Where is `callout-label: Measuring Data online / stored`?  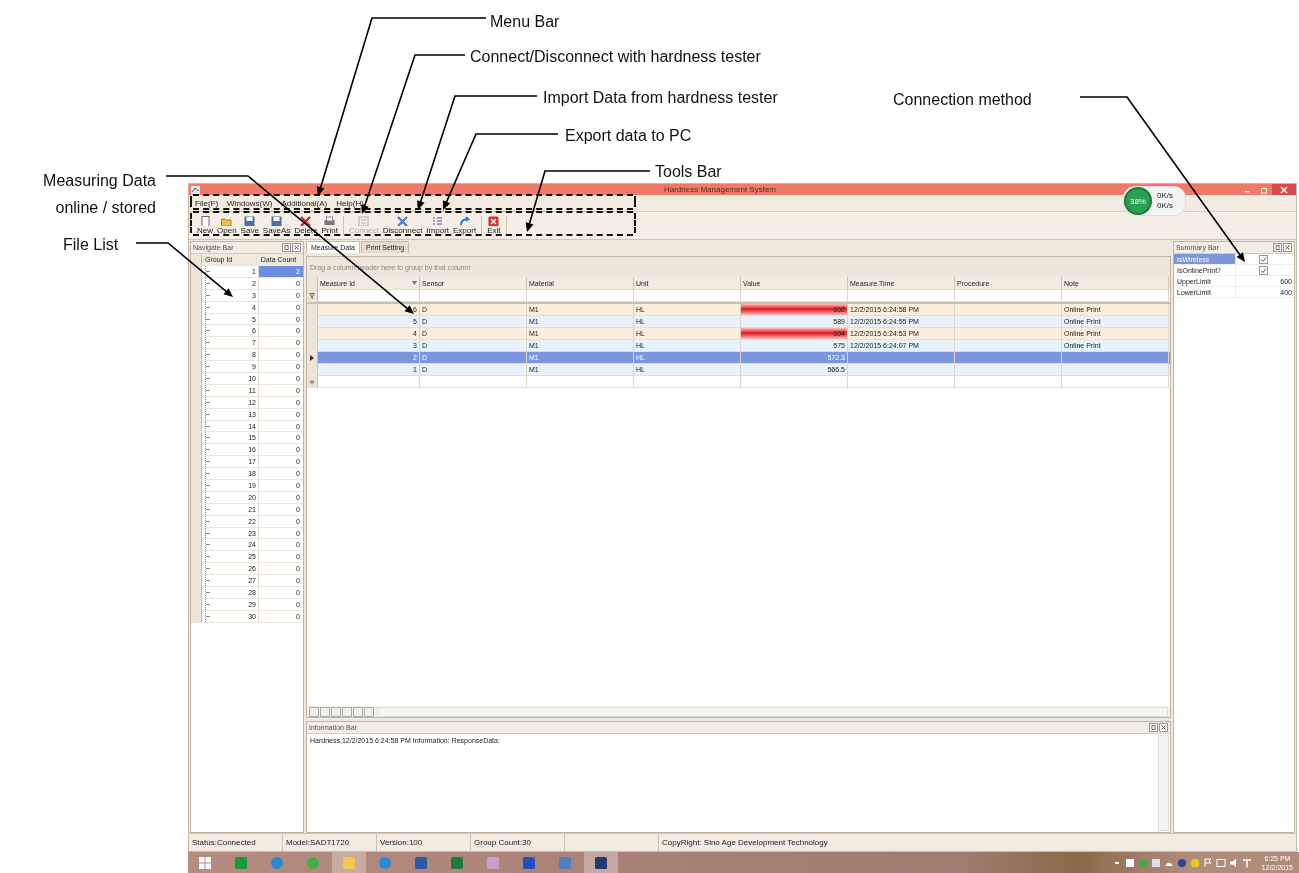
callout-label: Measuring Data online / stored is located at coordinates (99, 194).